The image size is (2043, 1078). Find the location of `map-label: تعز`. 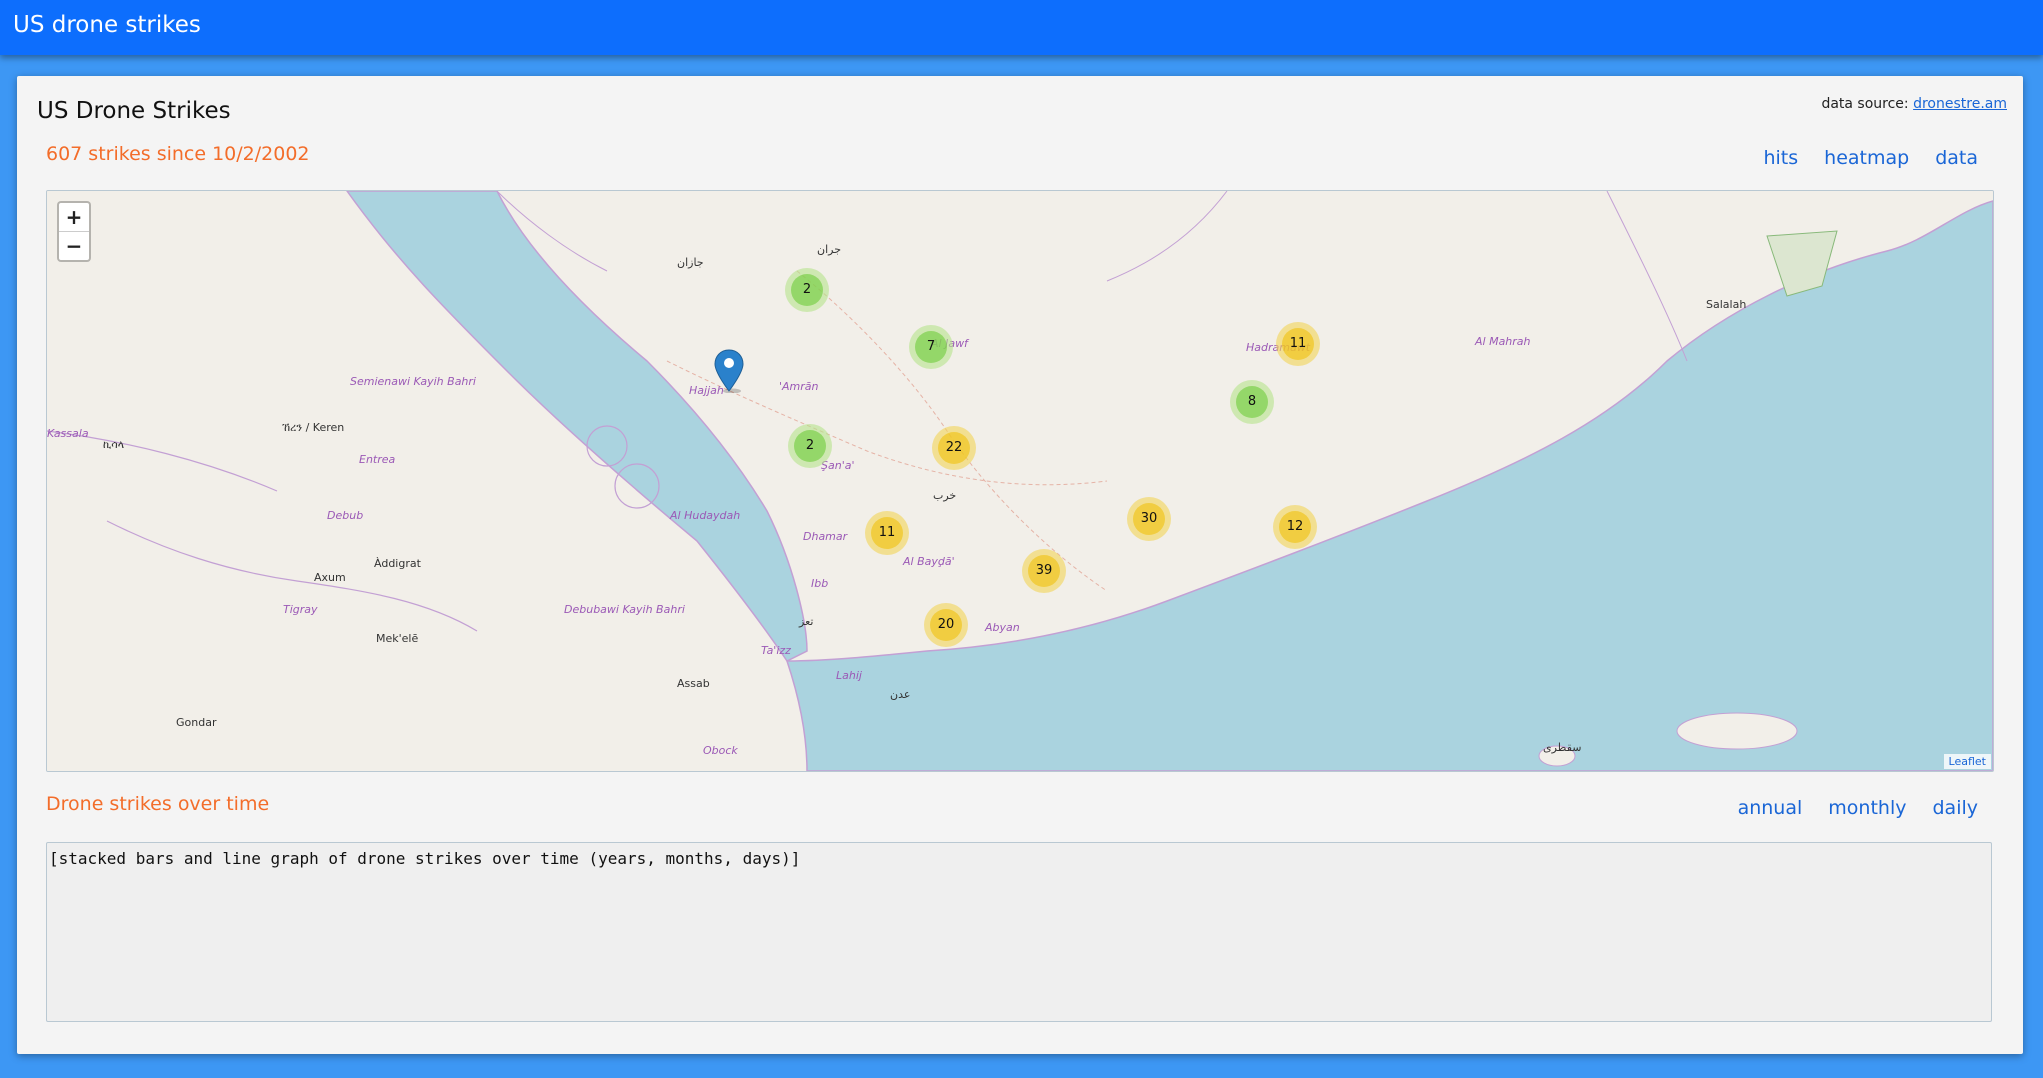

map-label: تعز is located at coordinates (806, 621).